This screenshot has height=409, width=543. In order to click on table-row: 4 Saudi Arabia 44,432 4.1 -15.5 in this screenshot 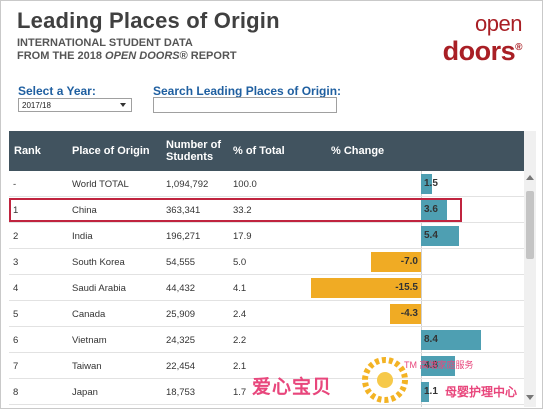, I will do `click(266, 288)`.